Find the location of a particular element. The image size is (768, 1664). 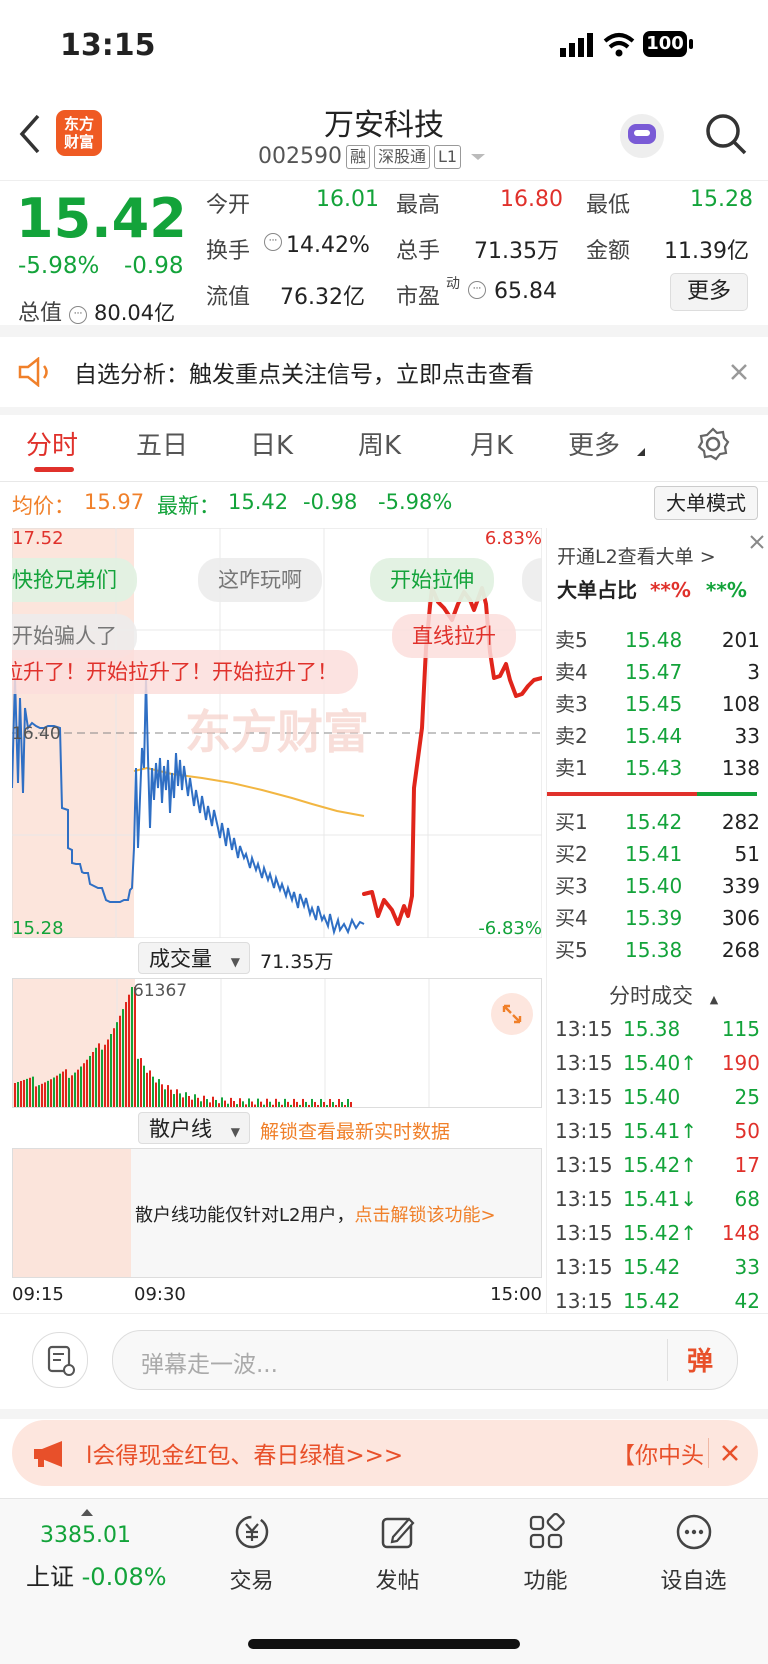

big-order-mode-button: 大单模式 is located at coordinates (706, 503).